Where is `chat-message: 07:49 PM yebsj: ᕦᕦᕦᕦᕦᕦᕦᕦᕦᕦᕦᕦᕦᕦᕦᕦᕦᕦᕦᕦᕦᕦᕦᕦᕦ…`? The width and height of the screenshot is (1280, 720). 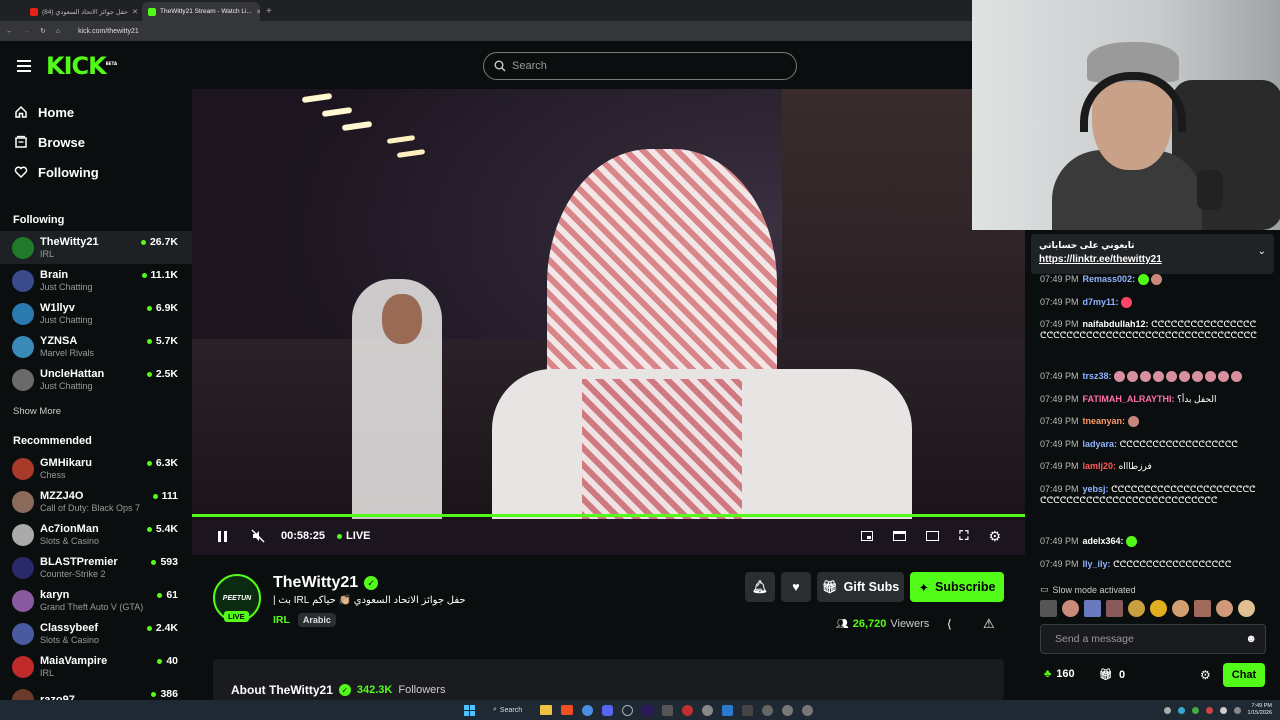 chat-message: 07:49 PM yebsj: ᕦᕦᕦᕦᕦᕦᕦᕦᕦᕦᕦᕦᕦᕦᕦᕦᕦᕦᕦᕦᕦᕦᕦᕦᕦ… is located at coordinates (1151, 495).